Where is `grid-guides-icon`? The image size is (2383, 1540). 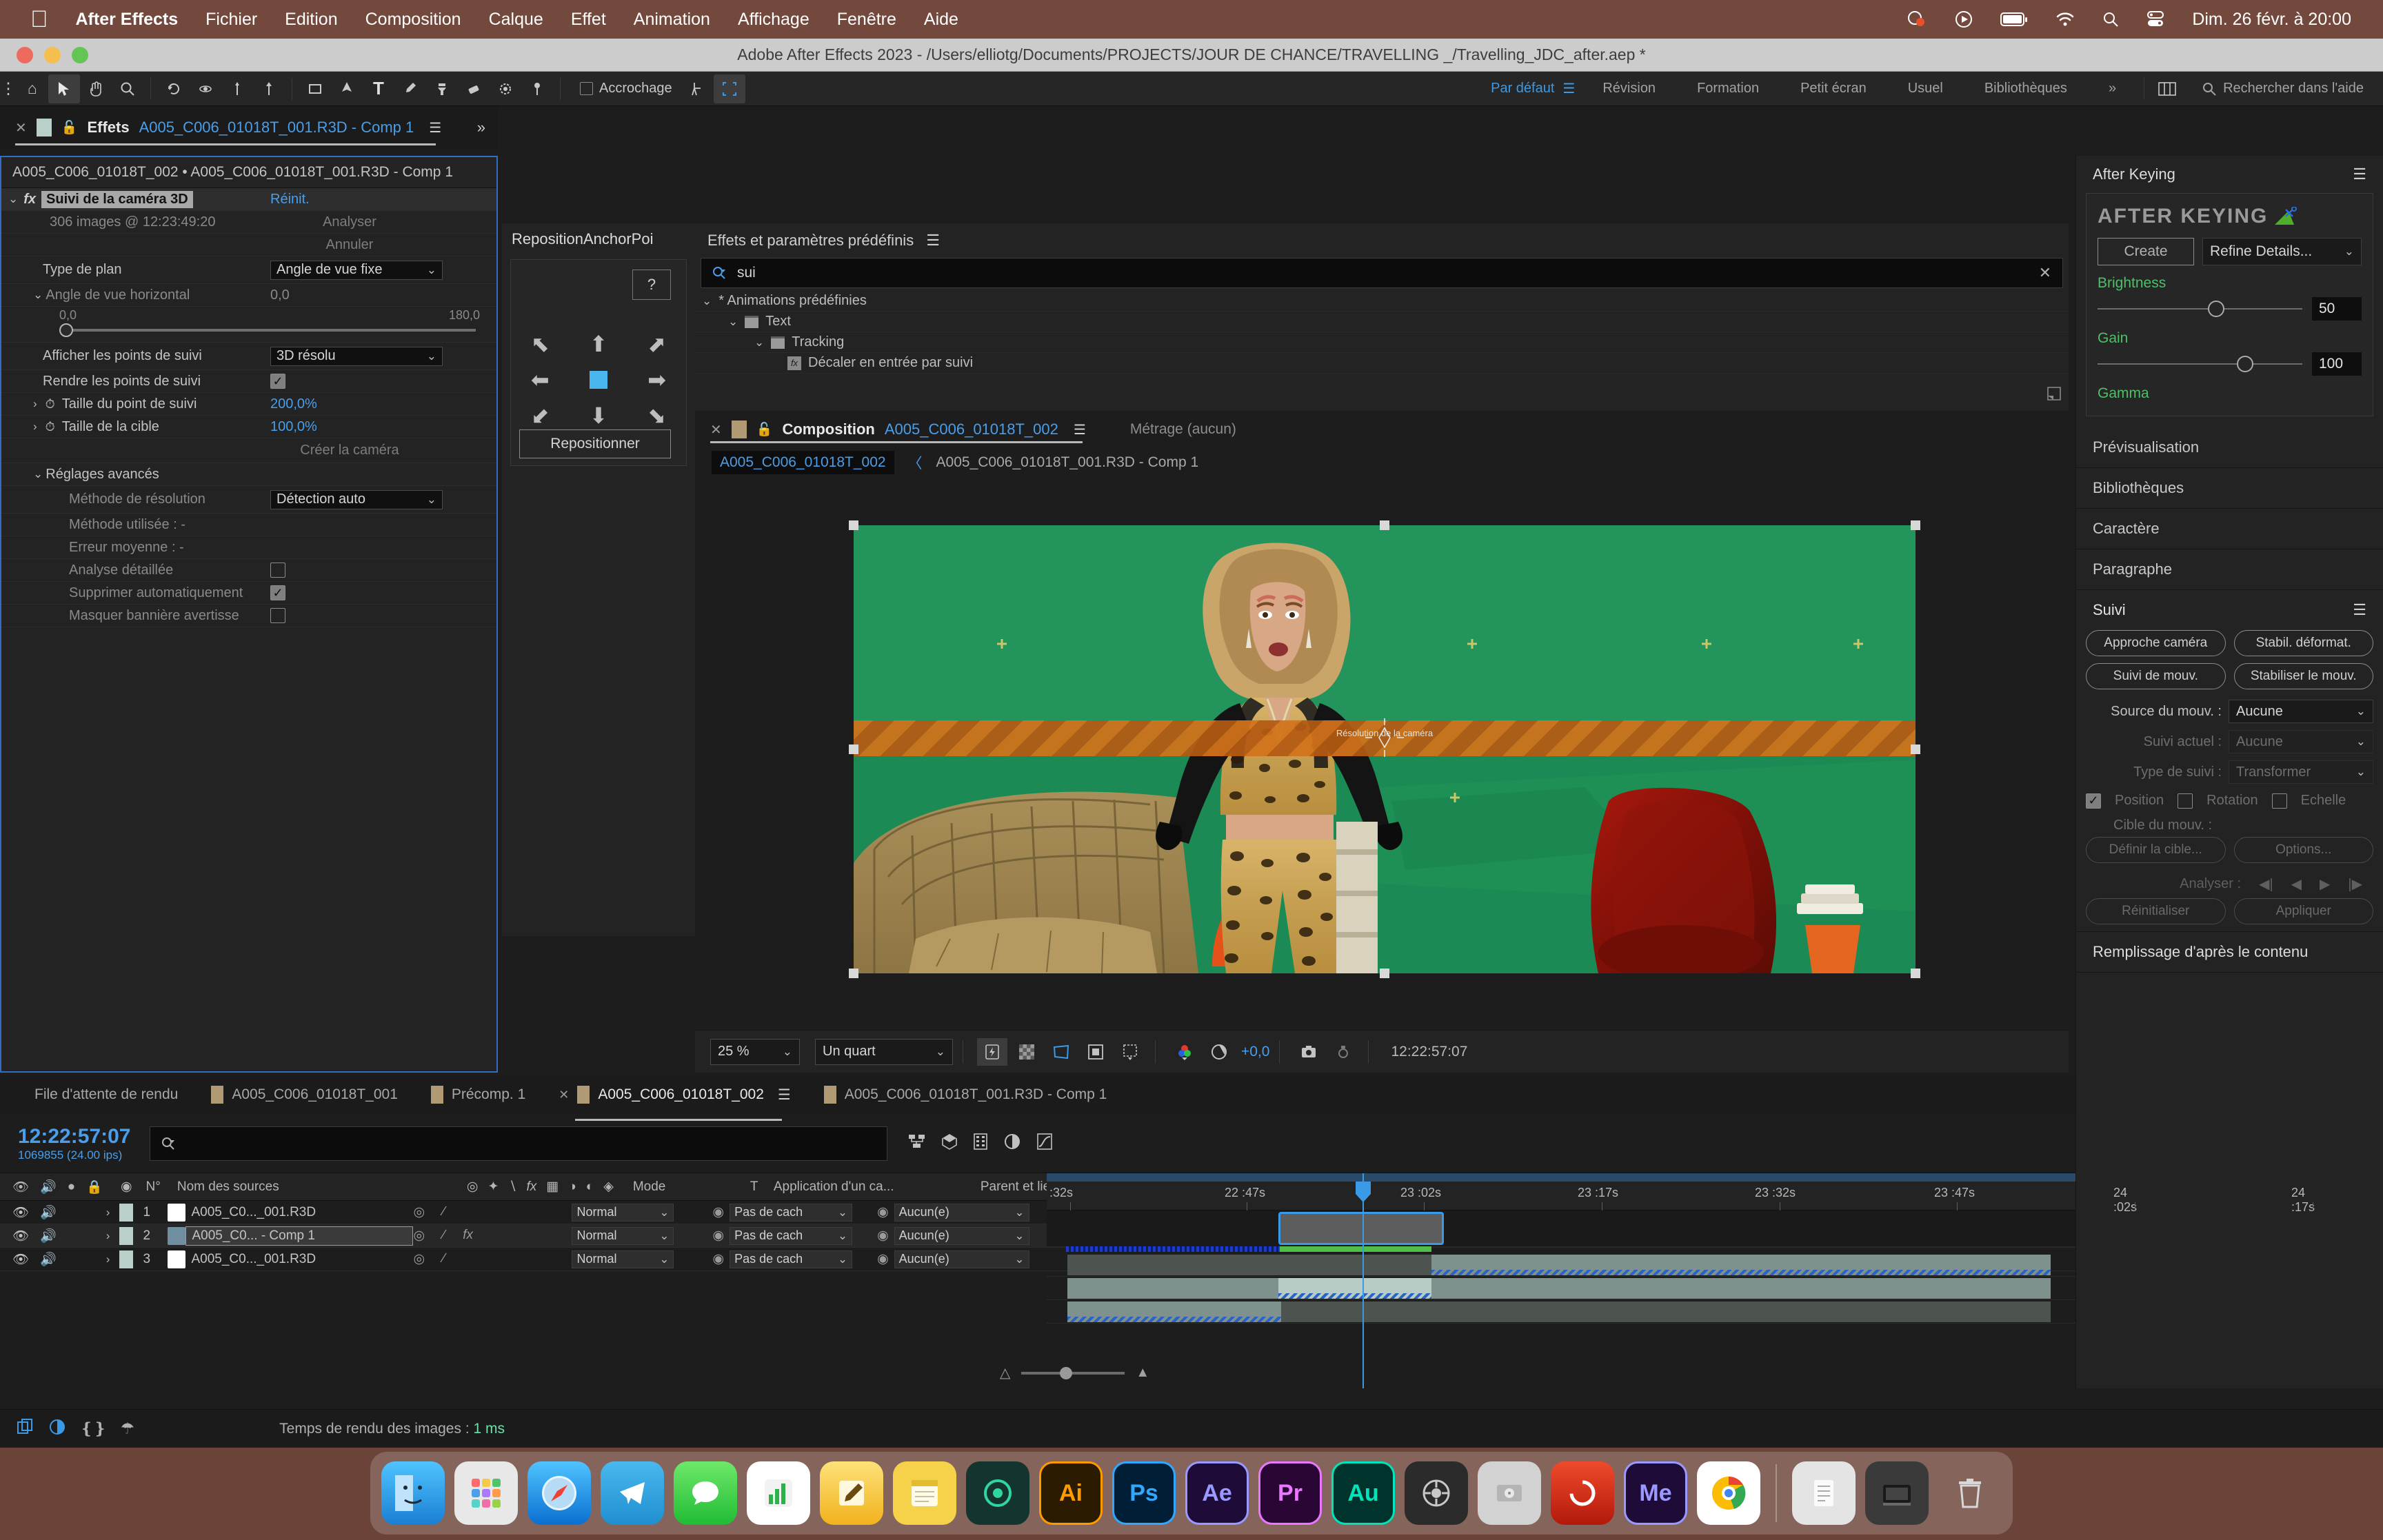
grid-guides-icon is located at coordinates (1130, 1052).